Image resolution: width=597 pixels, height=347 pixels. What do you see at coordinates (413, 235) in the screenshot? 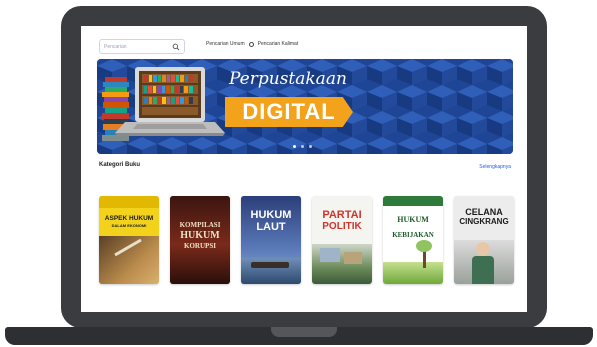
I see `book-title-line2: KEBIJAKAN` at bounding box center [413, 235].